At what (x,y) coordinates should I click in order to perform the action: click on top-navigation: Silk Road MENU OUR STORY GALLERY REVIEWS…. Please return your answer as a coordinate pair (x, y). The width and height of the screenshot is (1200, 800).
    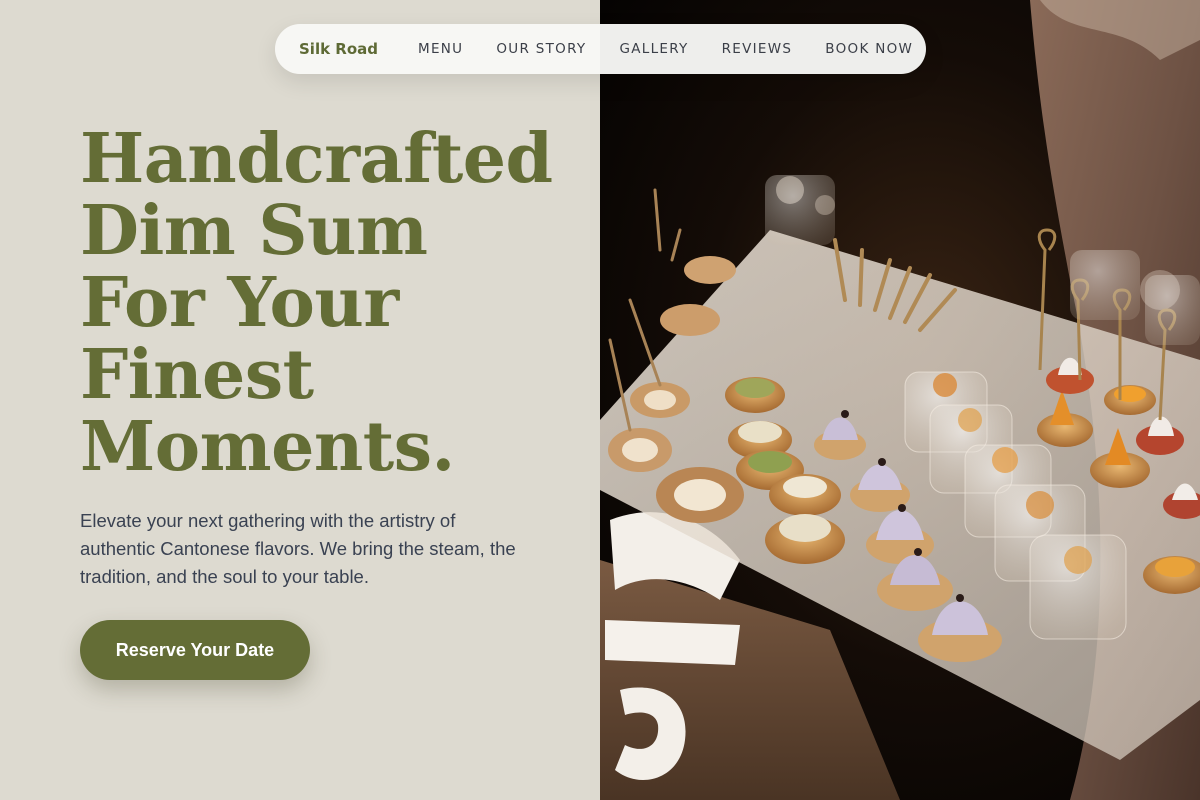
    Looking at the image, I should click on (600, 49).